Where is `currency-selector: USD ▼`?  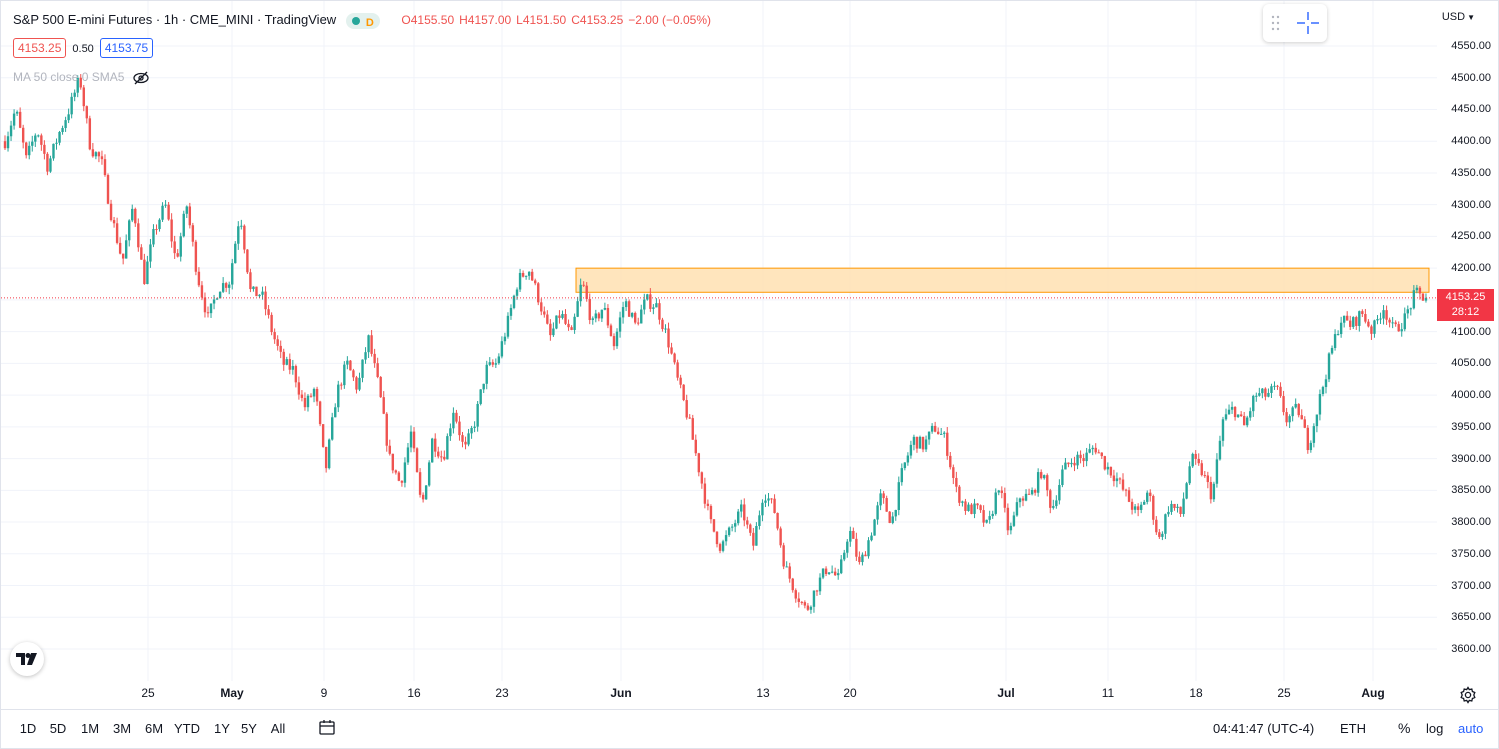 currency-selector: USD ▼ is located at coordinates (1458, 17).